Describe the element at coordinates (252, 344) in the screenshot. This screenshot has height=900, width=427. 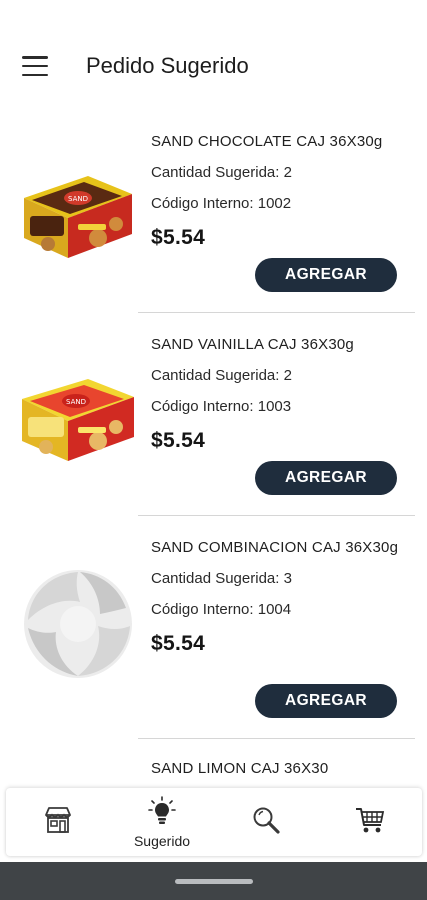
I see `product-name: SAND VAINILLA CAJ 36X30g` at that location.